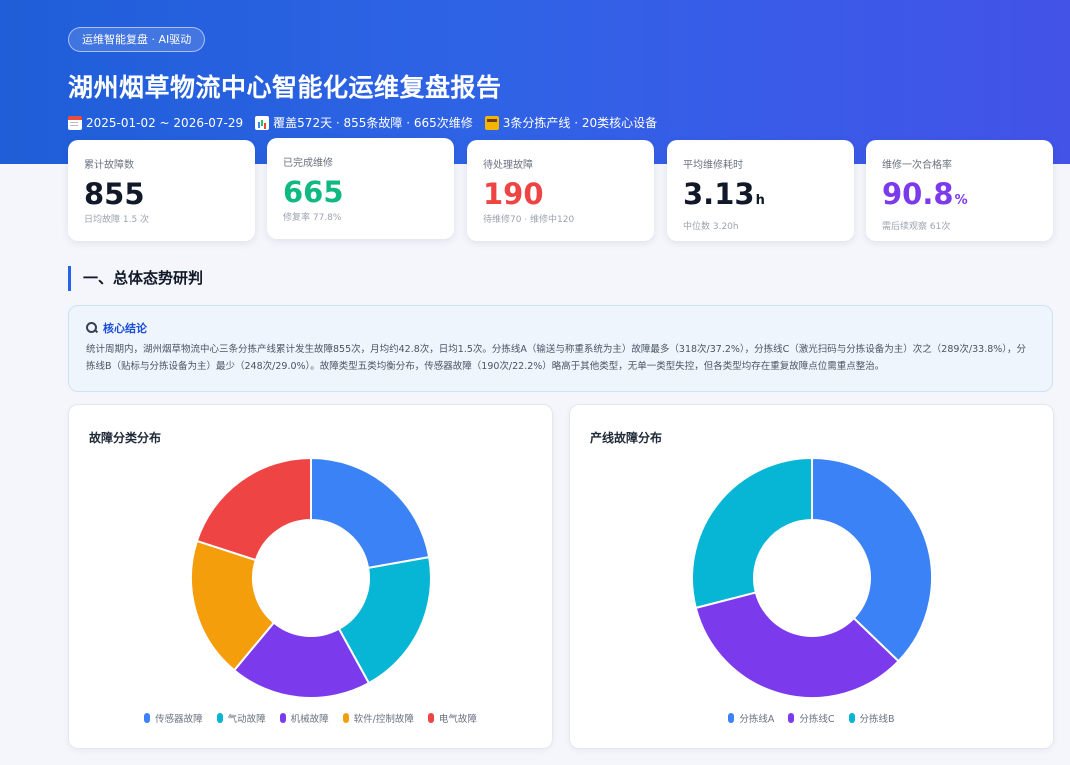 The height and width of the screenshot is (765, 1070). Describe the element at coordinates (161, 194) in the screenshot. I see `kpi-value: 855` at that location.